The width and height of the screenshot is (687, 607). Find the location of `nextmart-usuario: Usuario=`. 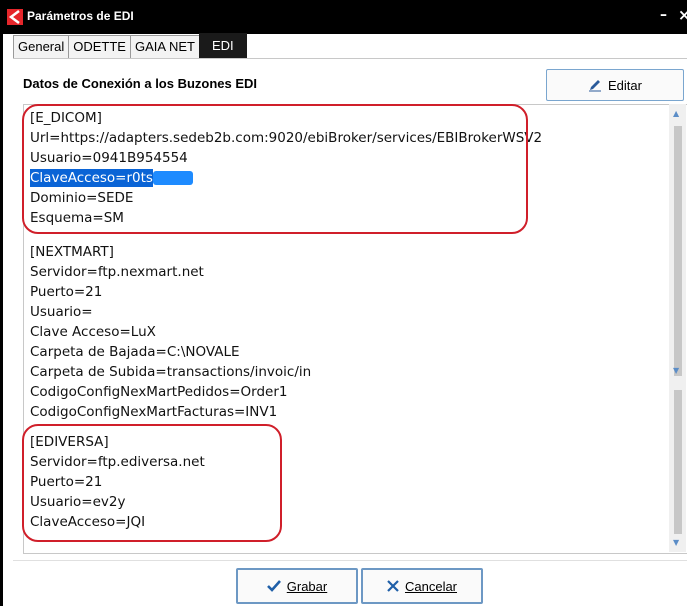

nextmart-usuario: Usuario= is located at coordinates (61, 312).